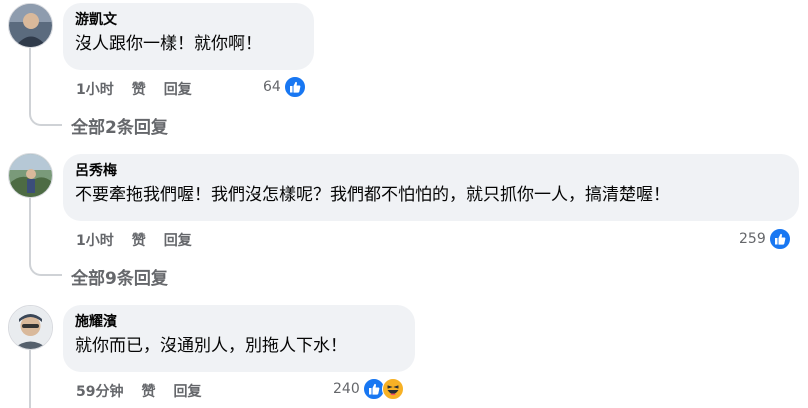  Describe the element at coordinates (239, 322) in the screenshot. I see `comment-author: 施耀濱` at that location.